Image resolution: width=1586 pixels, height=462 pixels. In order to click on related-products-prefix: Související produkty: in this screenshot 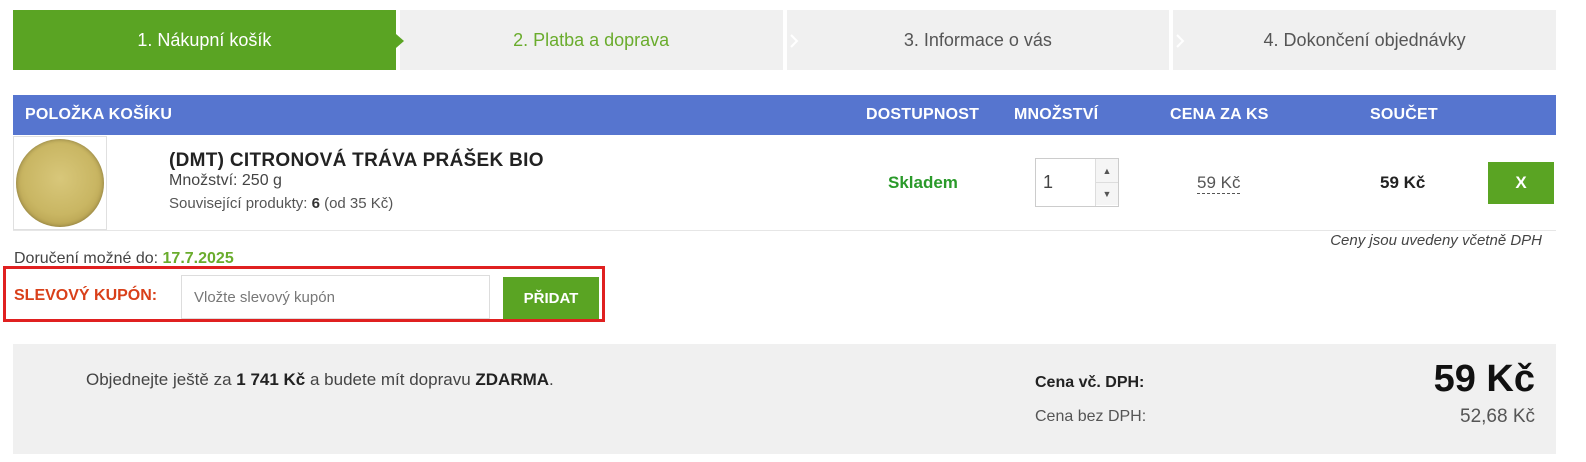, I will do `click(240, 203)`.